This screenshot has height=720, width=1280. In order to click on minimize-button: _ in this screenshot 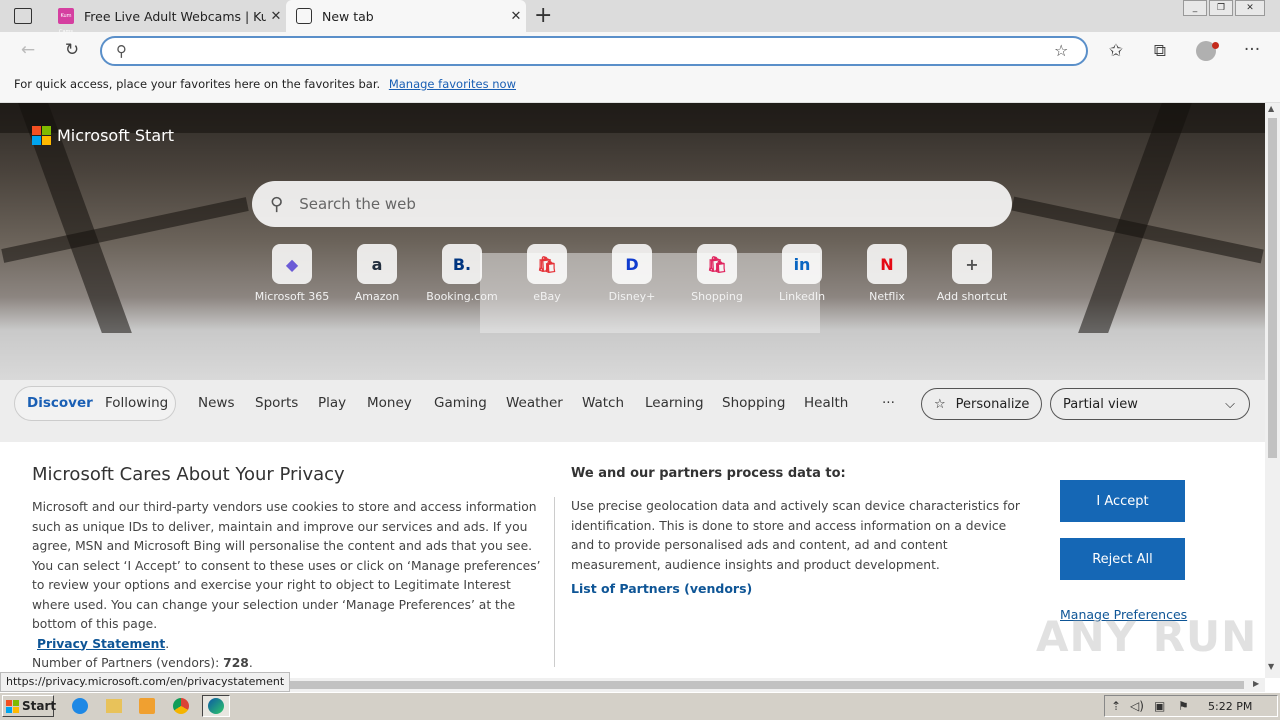, I will do `click(1195, 8)`.